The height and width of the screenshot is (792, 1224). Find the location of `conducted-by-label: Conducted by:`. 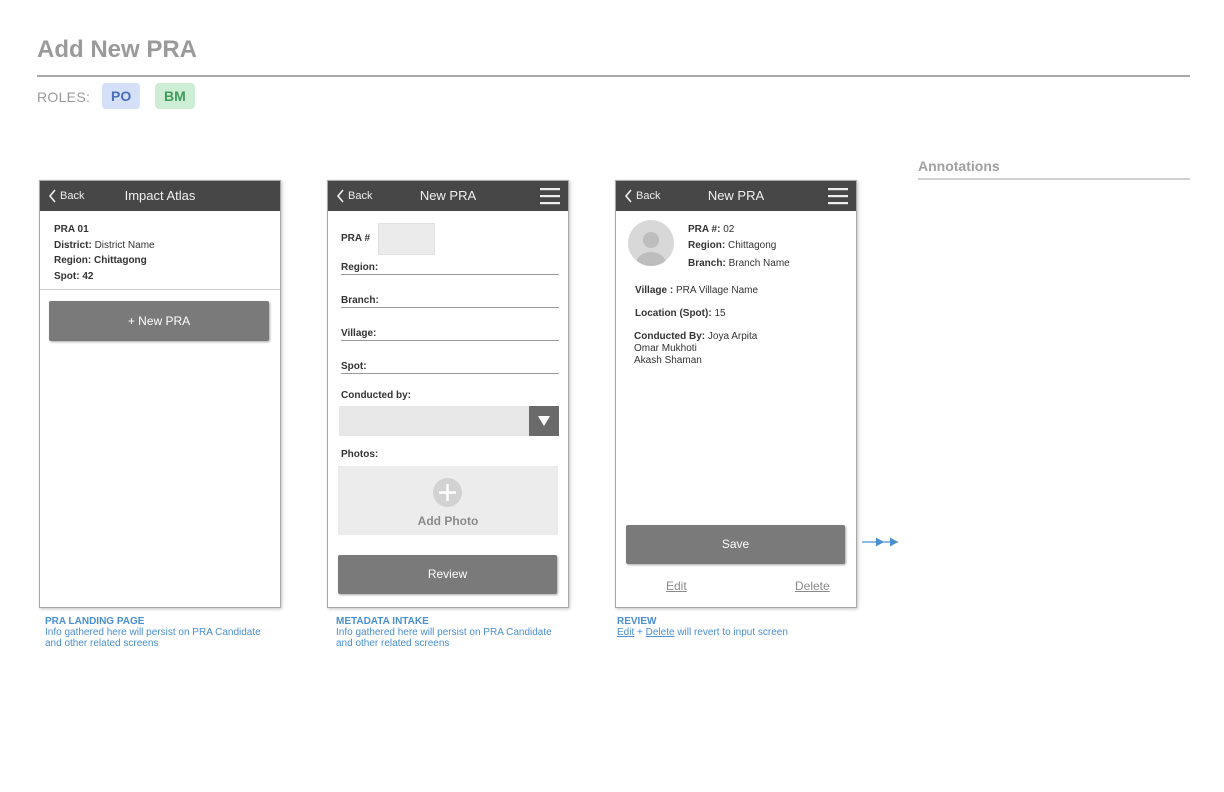

conducted-by-label: Conducted by: is located at coordinates (376, 395).